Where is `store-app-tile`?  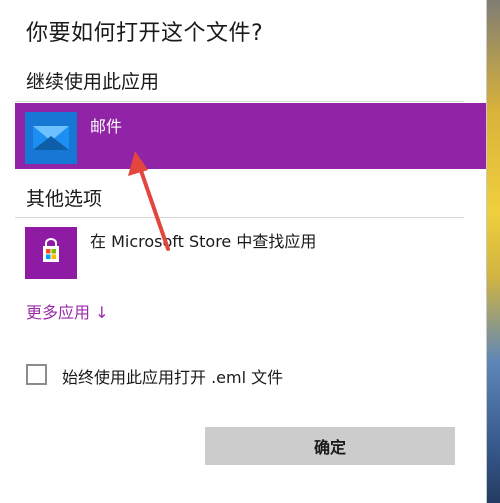
store-app-tile is located at coordinates (51, 253).